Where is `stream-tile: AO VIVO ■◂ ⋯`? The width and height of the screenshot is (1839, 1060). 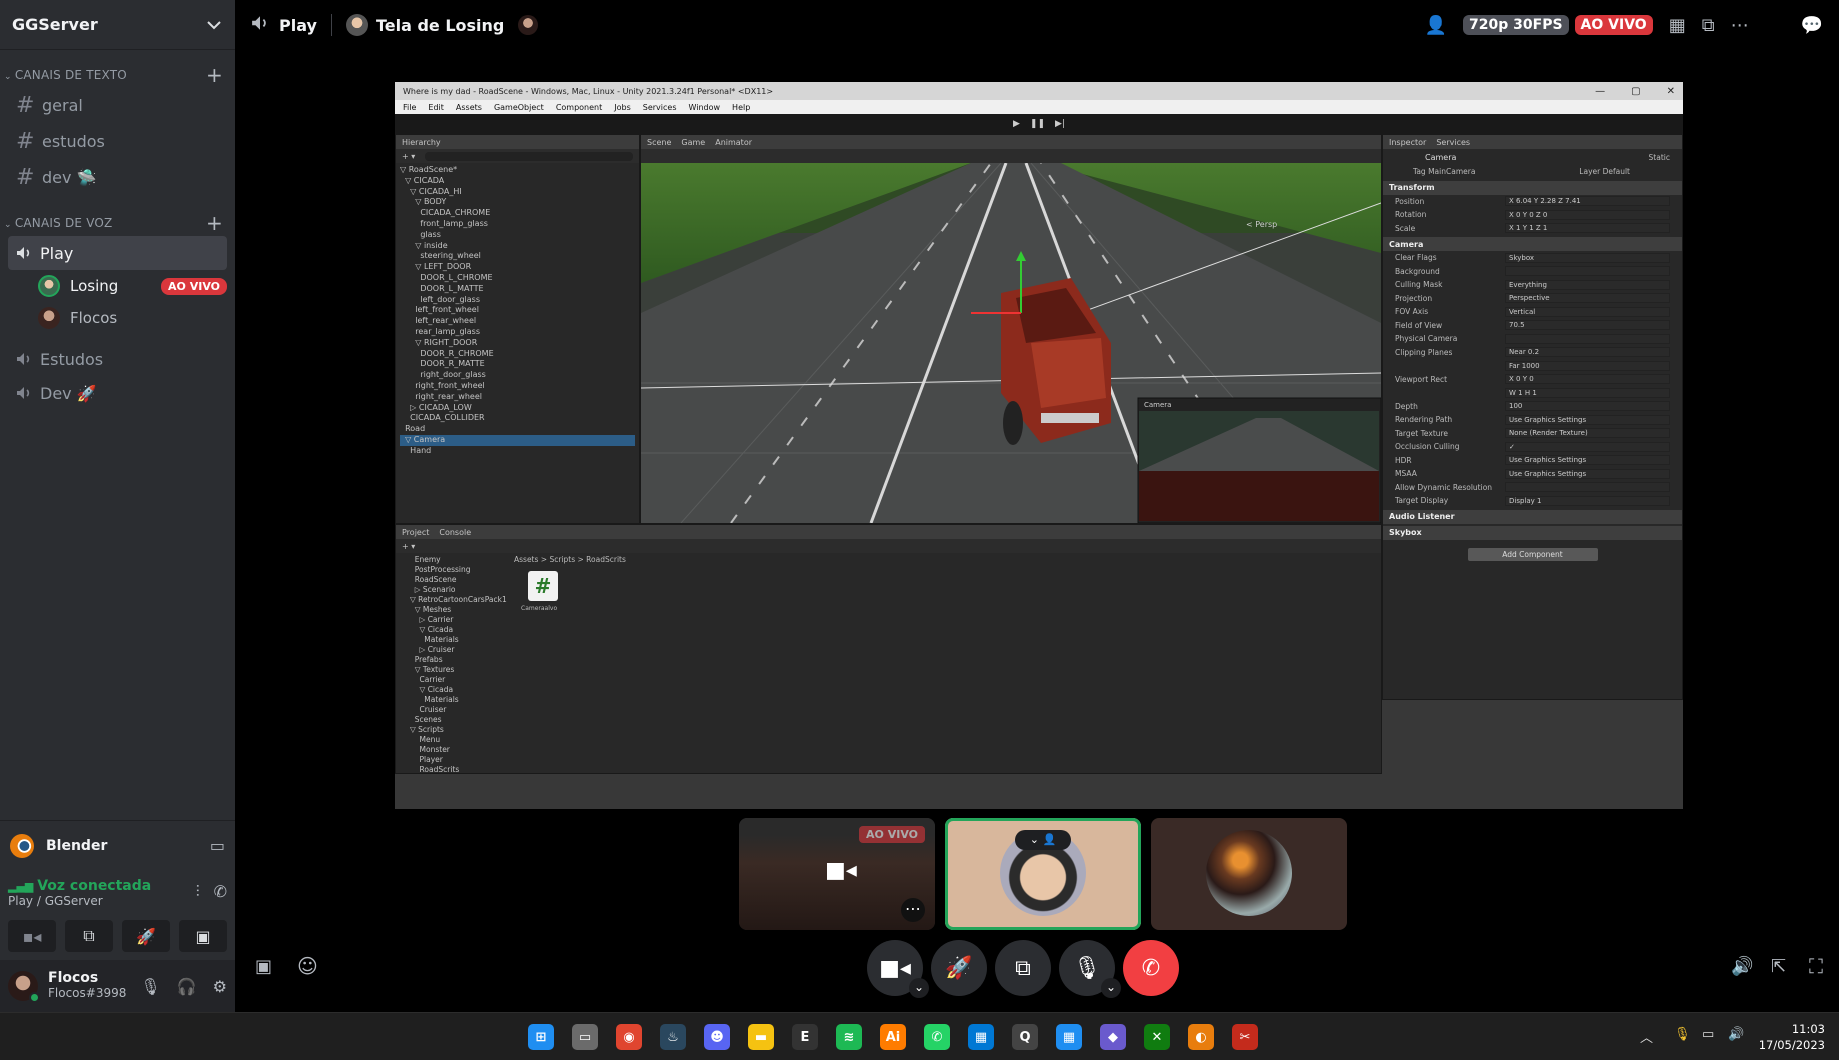
stream-tile: AO VIVO ■◂ ⋯ is located at coordinates (837, 874).